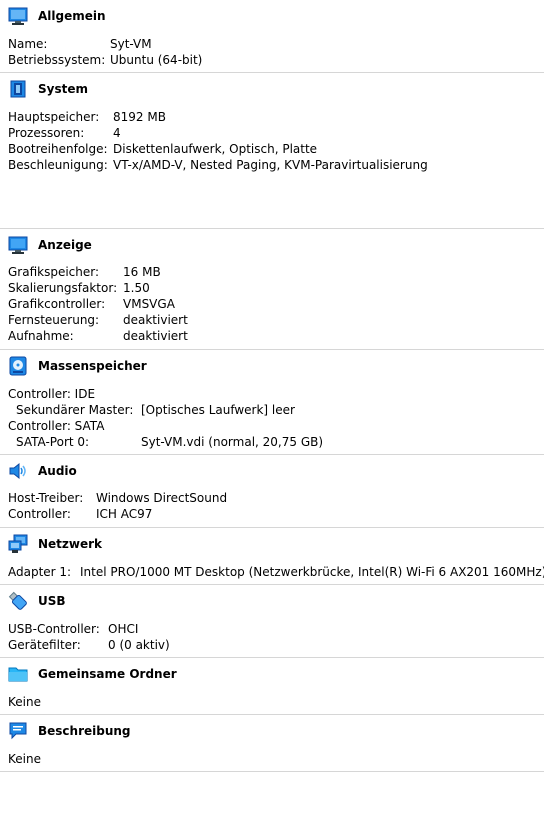 This screenshot has height=816, width=544. What do you see at coordinates (57, 304) in the screenshot?
I see `row-label: Grafikcontroller:` at bounding box center [57, 304].